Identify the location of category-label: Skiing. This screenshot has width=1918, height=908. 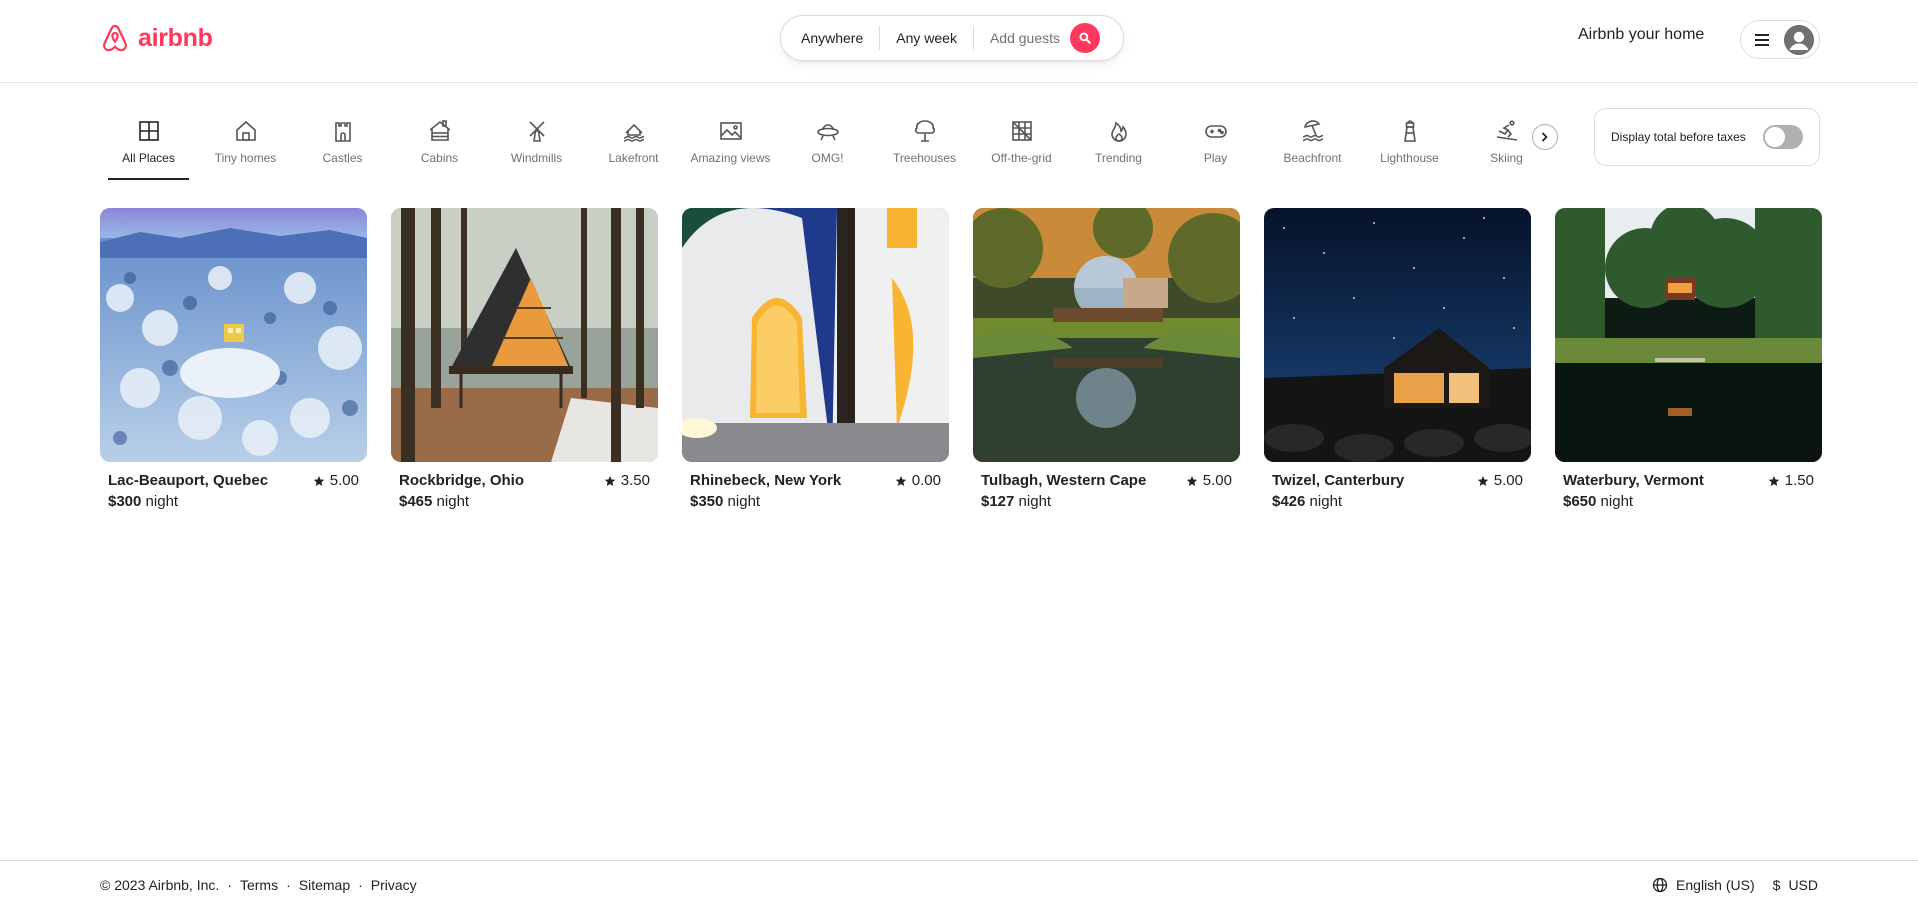
(1506, 158).